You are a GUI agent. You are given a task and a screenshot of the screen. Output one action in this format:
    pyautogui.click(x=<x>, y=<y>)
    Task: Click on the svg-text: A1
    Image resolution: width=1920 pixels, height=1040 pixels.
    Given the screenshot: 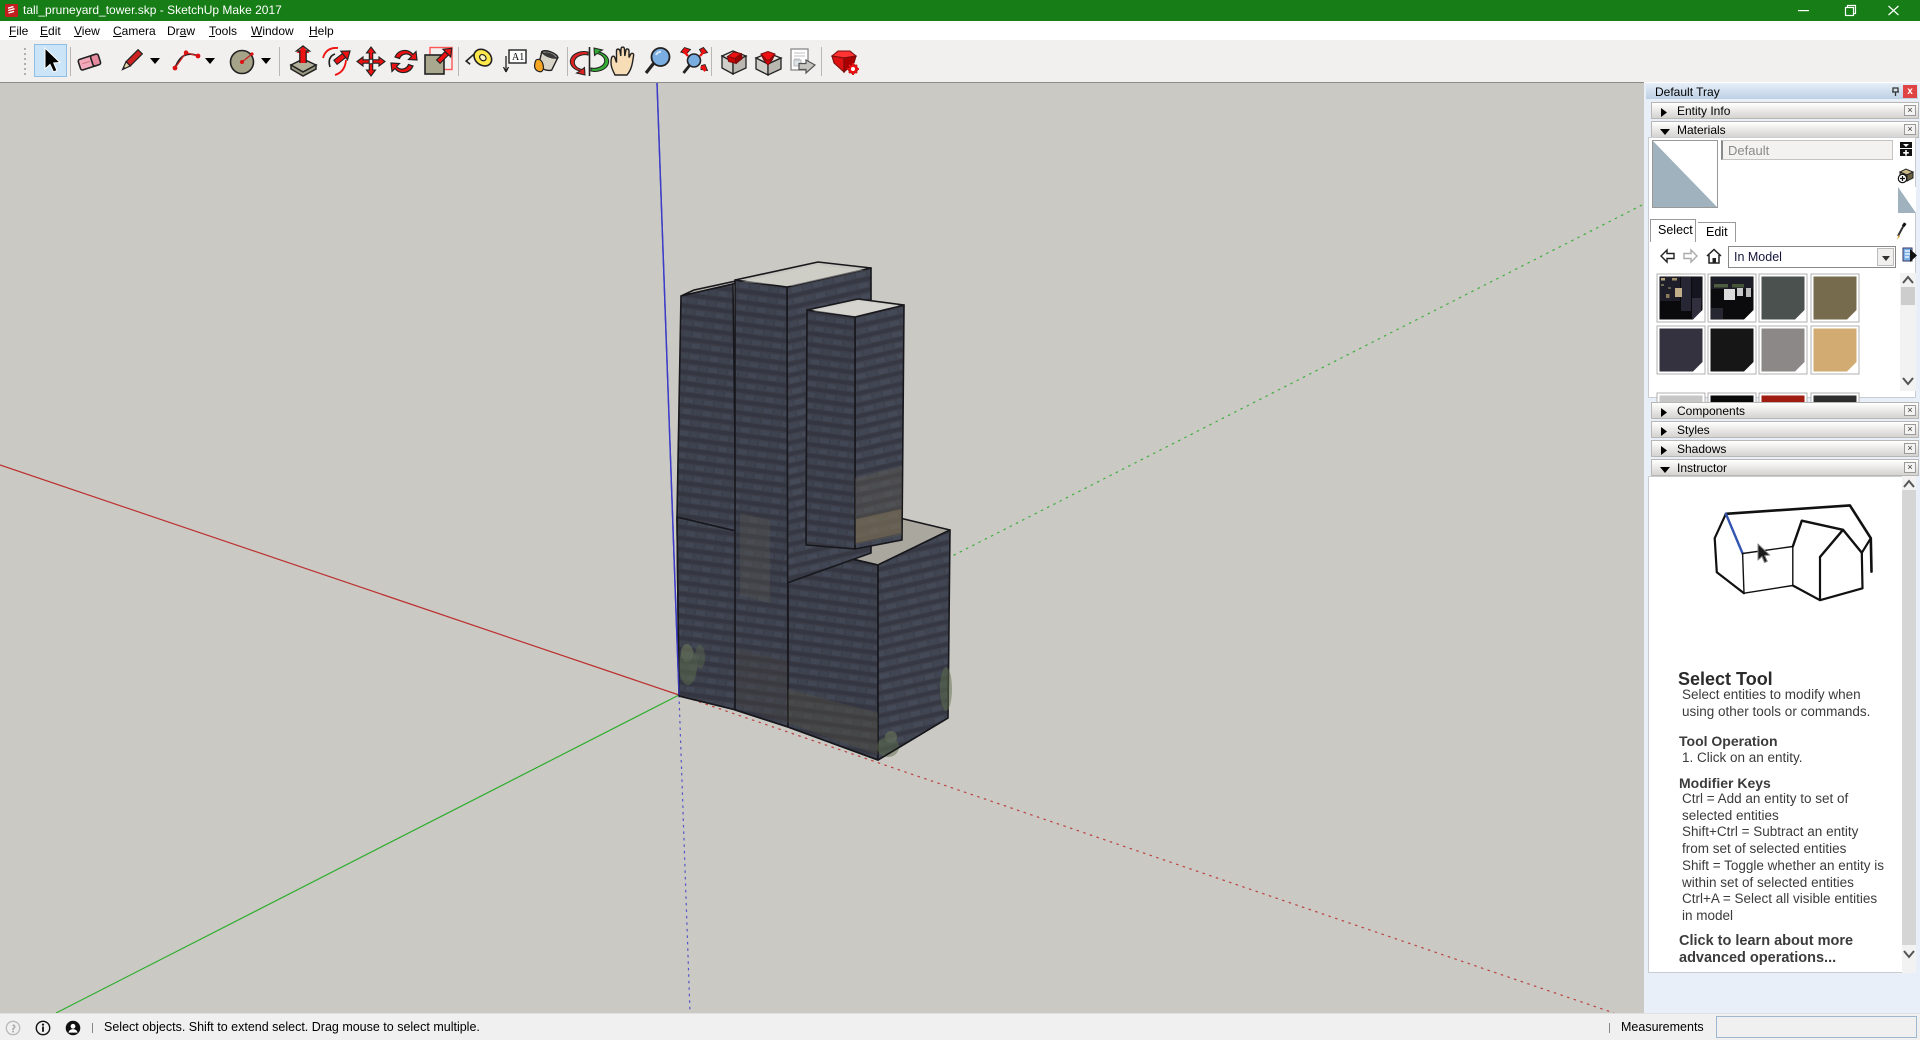 What is the action you would take?
    pyautogui.click(x=518, y=57)
    